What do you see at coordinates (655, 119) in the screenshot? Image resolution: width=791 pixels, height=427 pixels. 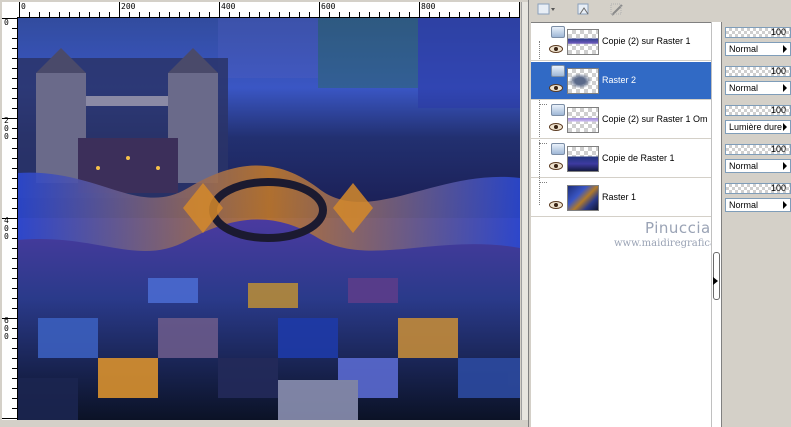 I see `layer-name: Copie (2) sur Raster 1 Om` at bounding box center [655, 119].